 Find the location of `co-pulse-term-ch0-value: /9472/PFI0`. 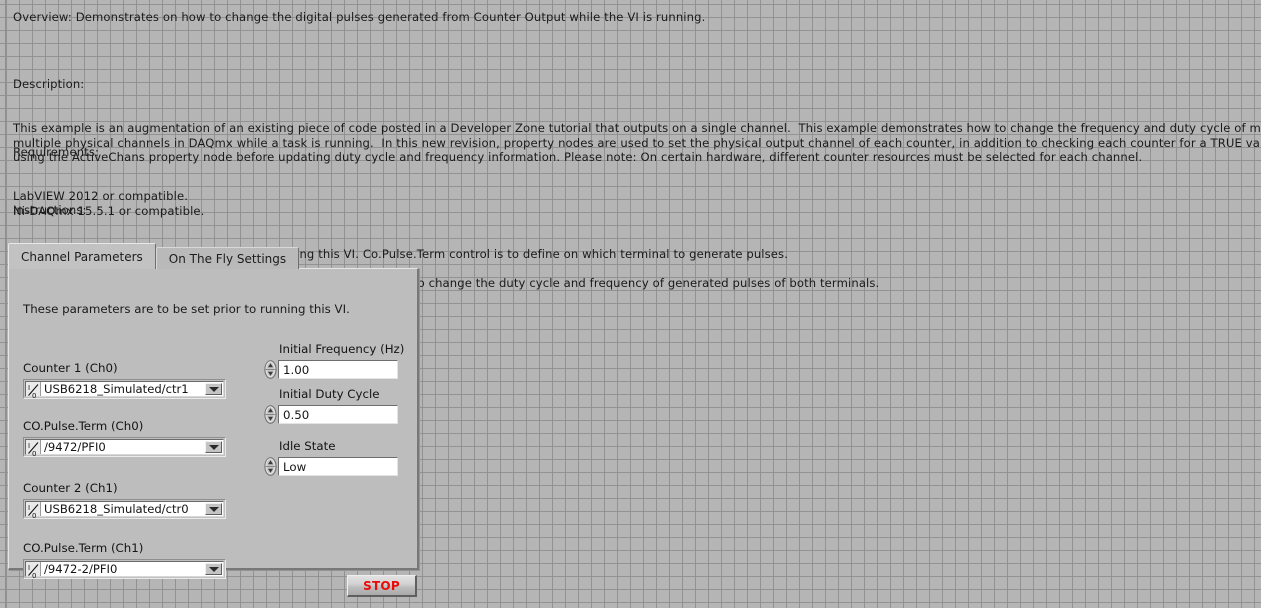

co-pulse-term-ch0-value: /9472/PFI0 is located at coordinates (123, 447).